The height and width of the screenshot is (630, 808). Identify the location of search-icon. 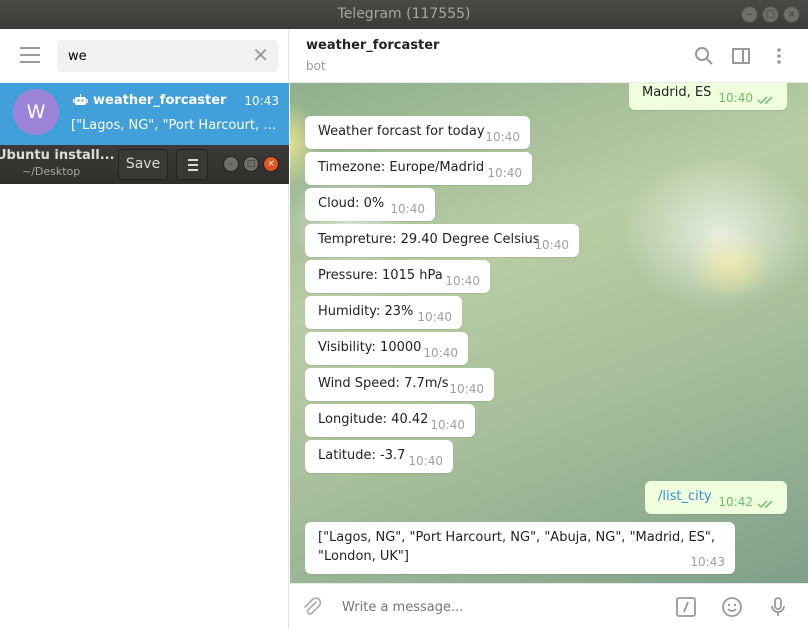
(704, 56).